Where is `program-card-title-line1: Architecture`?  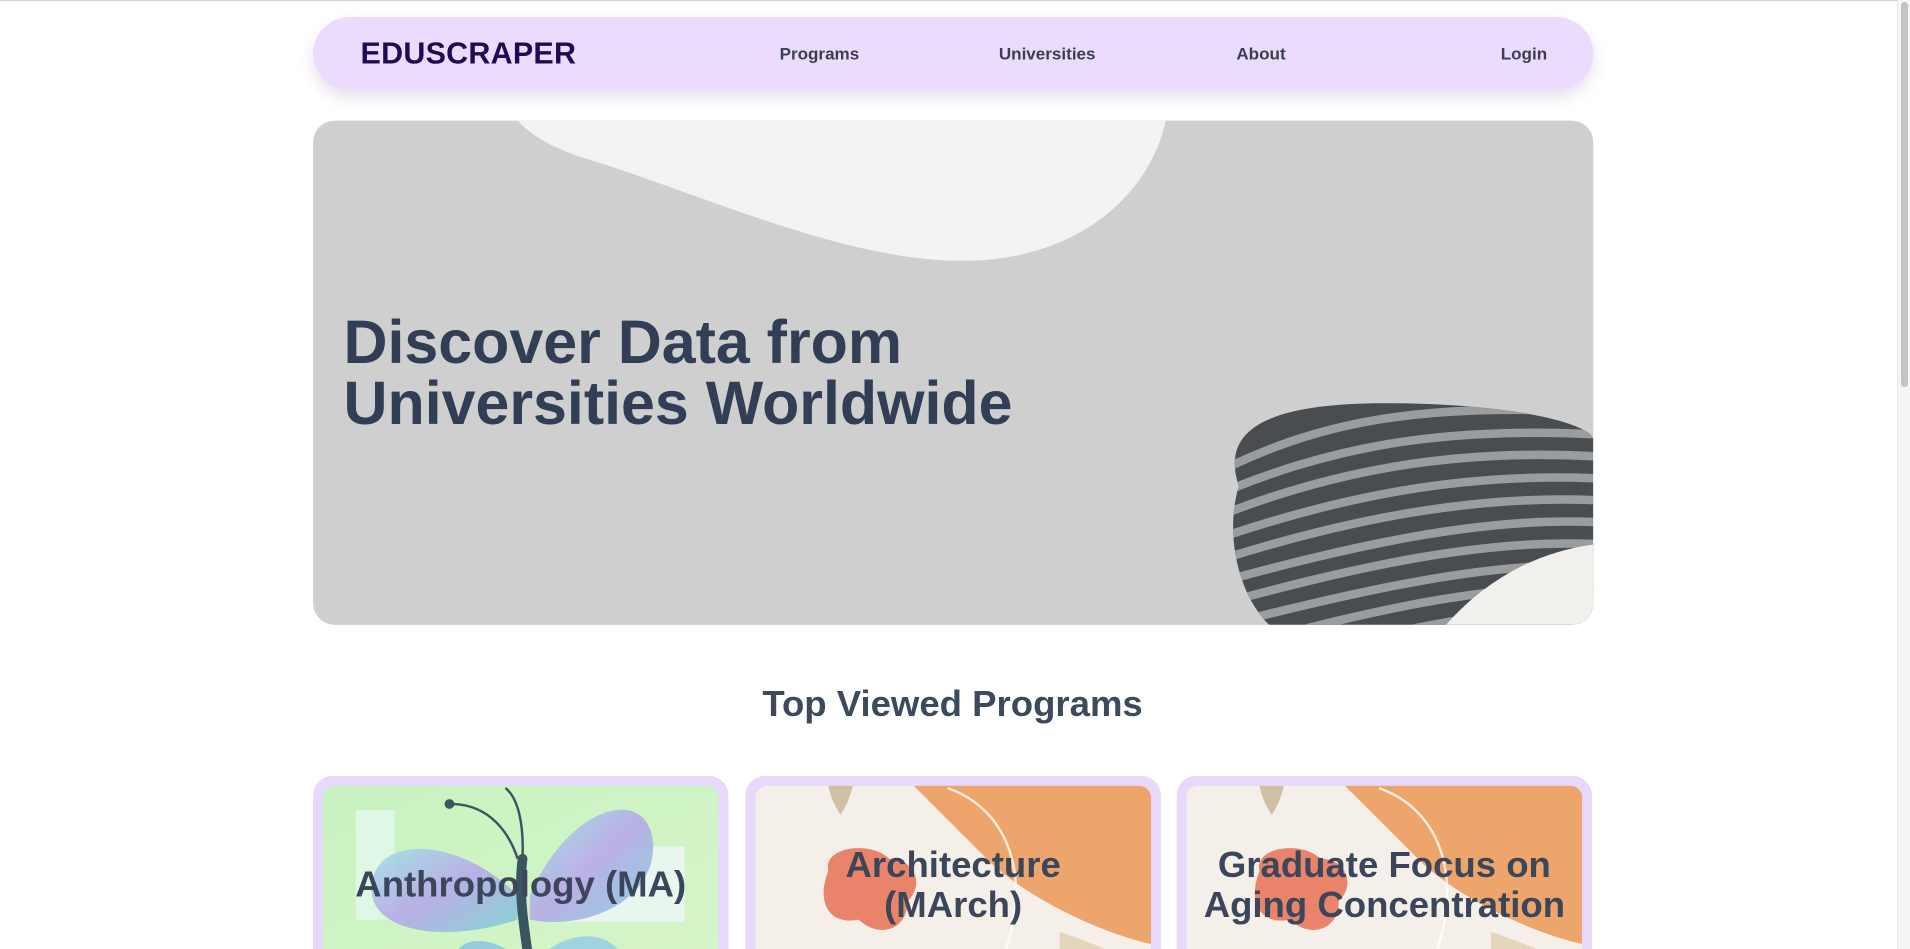 program-card-title-line1: Architecture is located at coordinates (953, 865).